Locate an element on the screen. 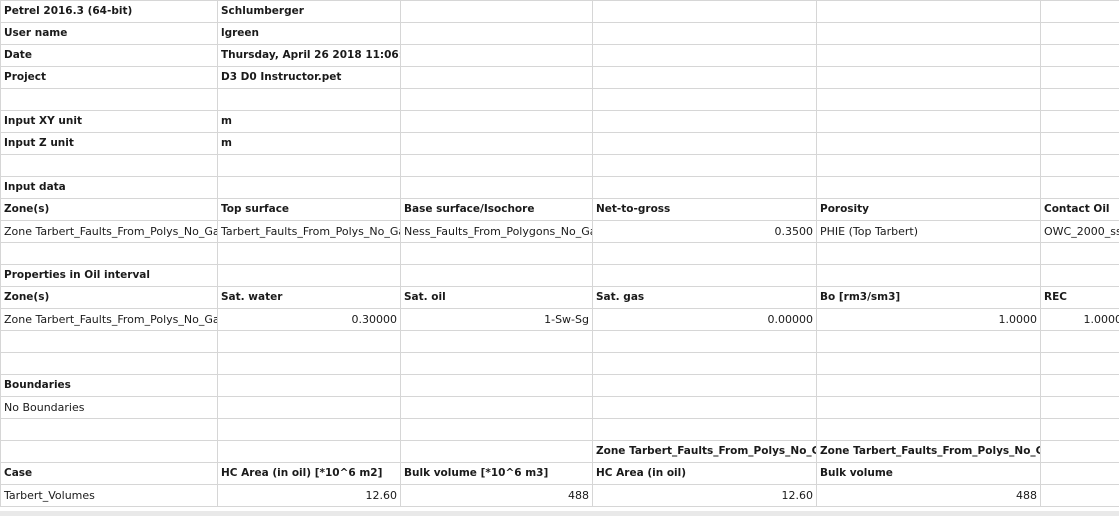 This screenshot has height=516, width=1119. table-cell: Contact Oil is located at coordinates (1079, 209).